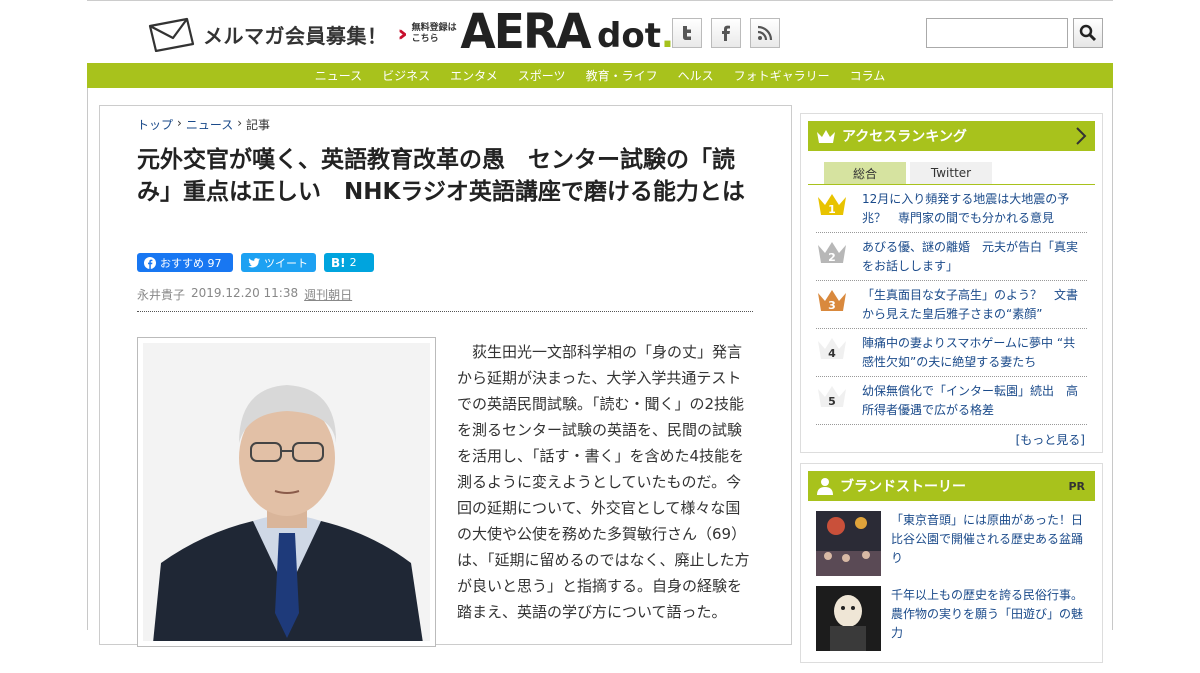 The image size is (1200, 673). I want to click on ranking-item-3: 3 「生真面目な女子高生」のよう？ 文書から見えた皇后雅子さまの“素顔”, so click(951, 305).